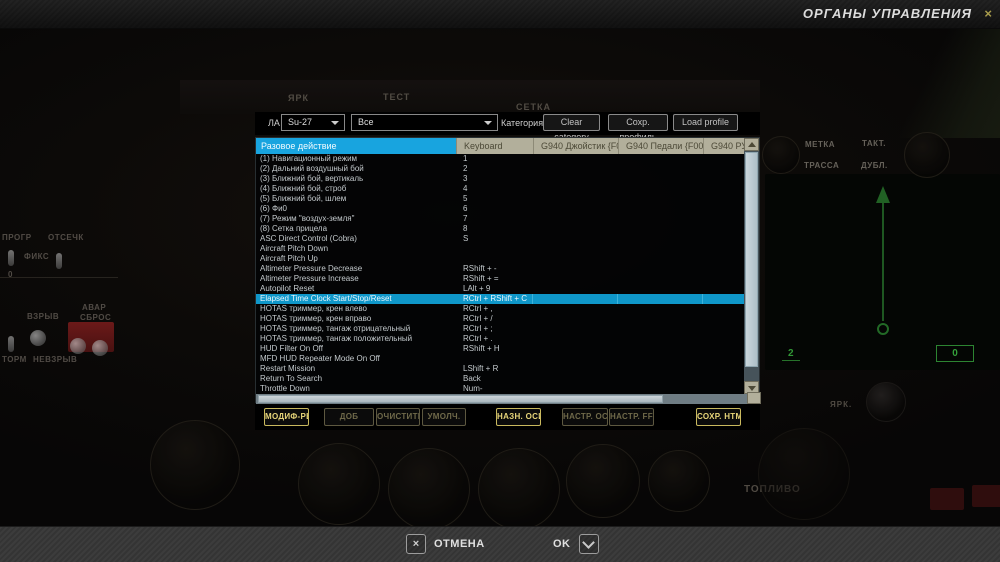 This screenshot has width=1000, height=562. Describe the element at coordinates (533, 107) in the screenshot. I see `panel-label-setka: СЕТКА` at that location.